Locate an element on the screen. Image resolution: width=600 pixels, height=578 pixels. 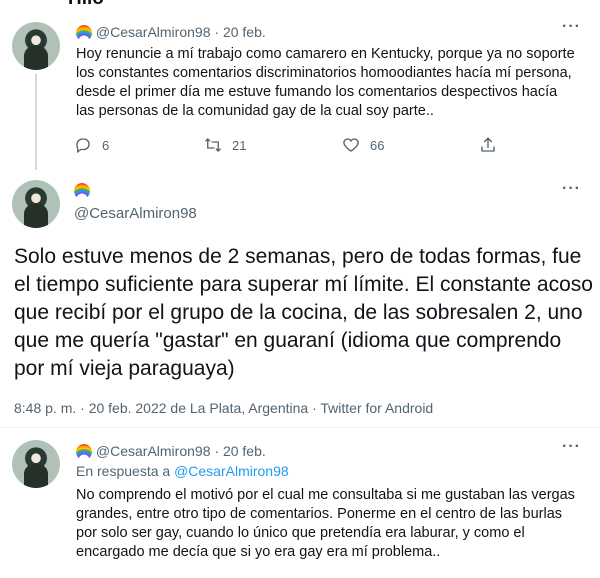
retweet-icon is located at coordinates (213, 145).